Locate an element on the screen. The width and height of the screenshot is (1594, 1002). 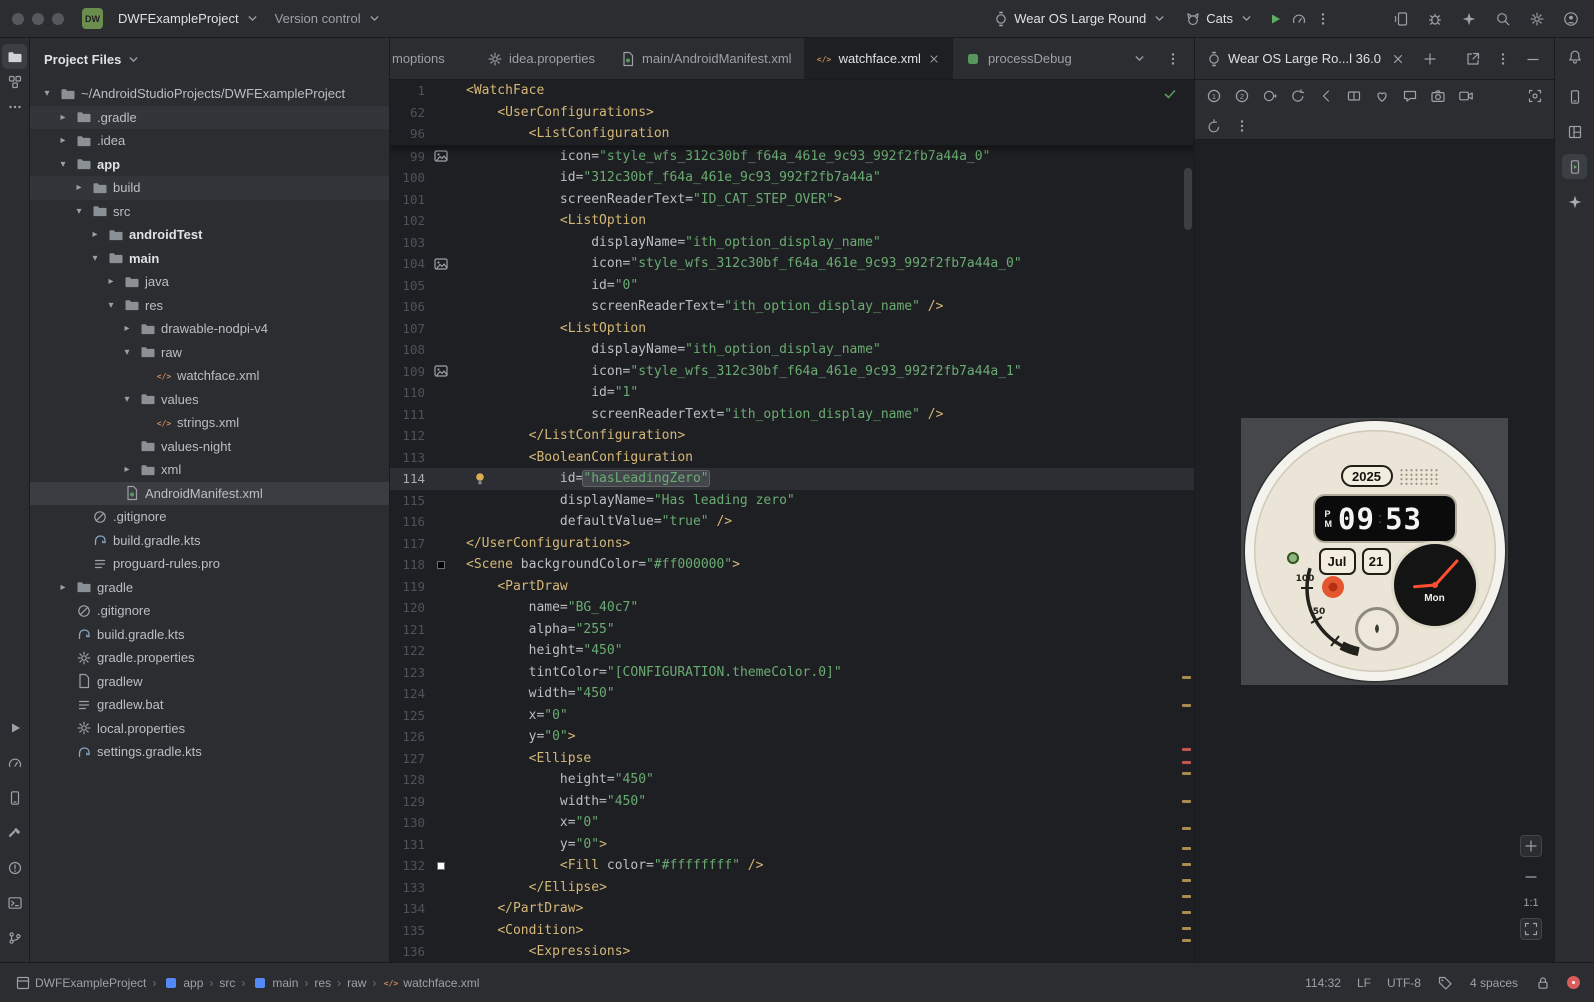
close-window-button is located at coordinates (18, 18).